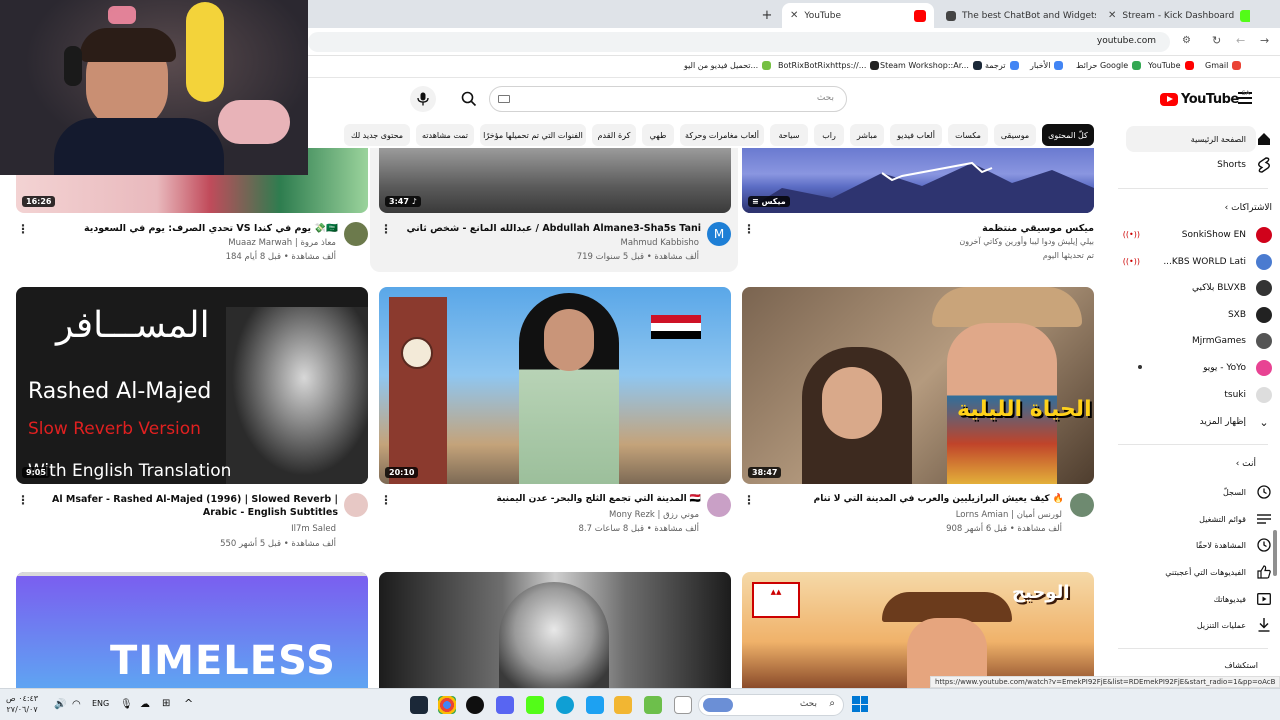 This screenshot has height=720, width=1280. Describe the element at coordinates (475, 705) in the screenshot. I see `obs-icon` at that location.